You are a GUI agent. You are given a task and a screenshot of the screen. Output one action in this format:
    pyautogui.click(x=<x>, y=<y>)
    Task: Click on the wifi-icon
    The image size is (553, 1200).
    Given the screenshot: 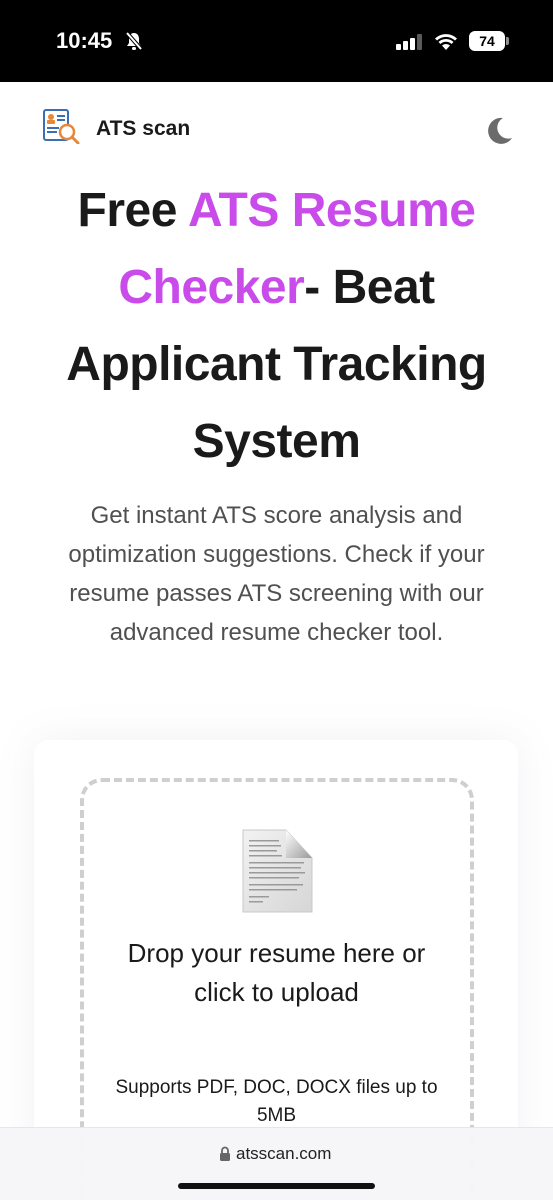 What is the action you would take?
    pyautogui.click(x=446, y=42)
    